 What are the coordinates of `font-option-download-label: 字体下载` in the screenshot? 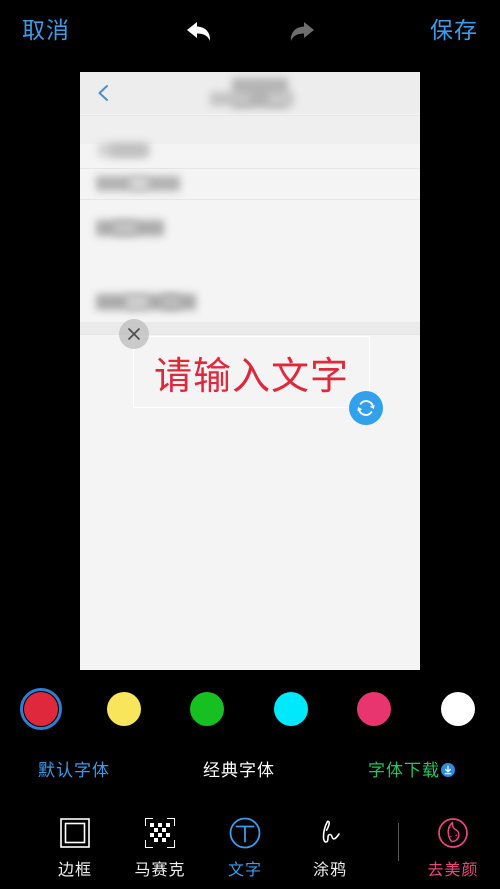 It's located at (404, 771).